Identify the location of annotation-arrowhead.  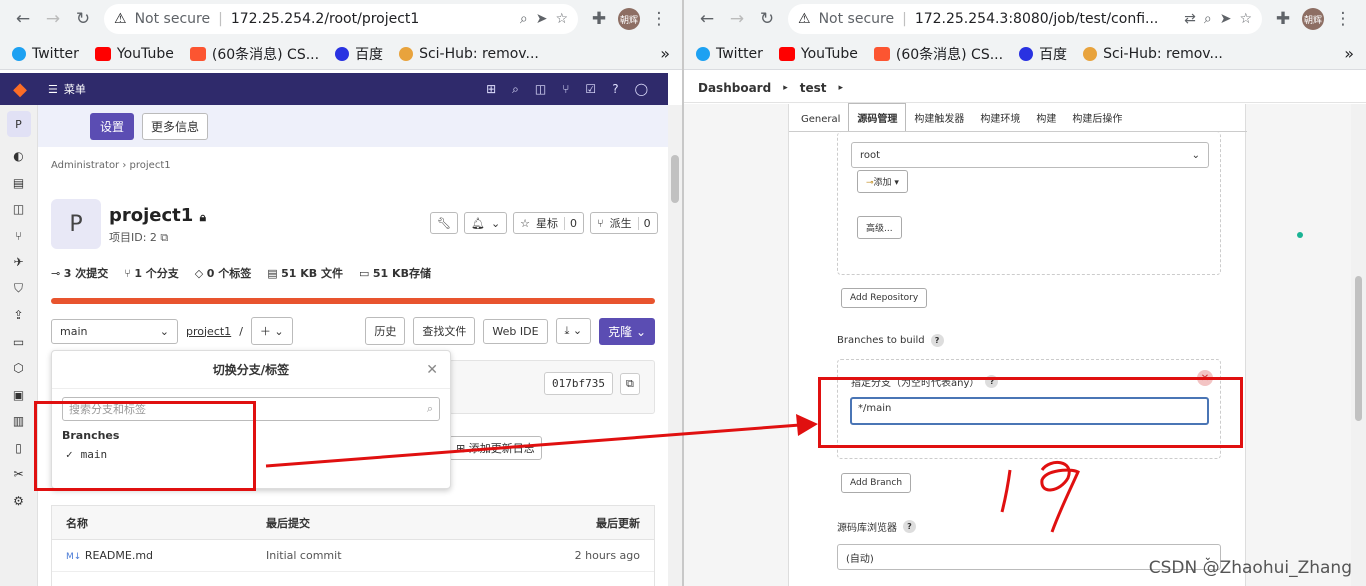
(807, 425).